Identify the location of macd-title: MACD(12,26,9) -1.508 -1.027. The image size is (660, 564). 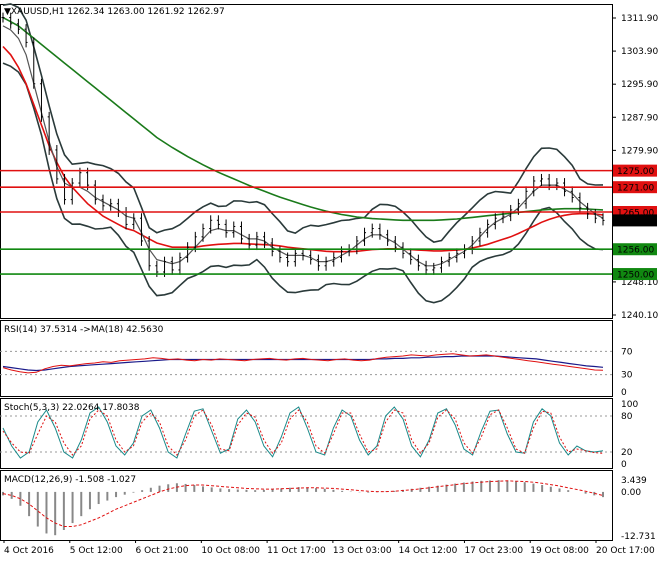
(70, 480).